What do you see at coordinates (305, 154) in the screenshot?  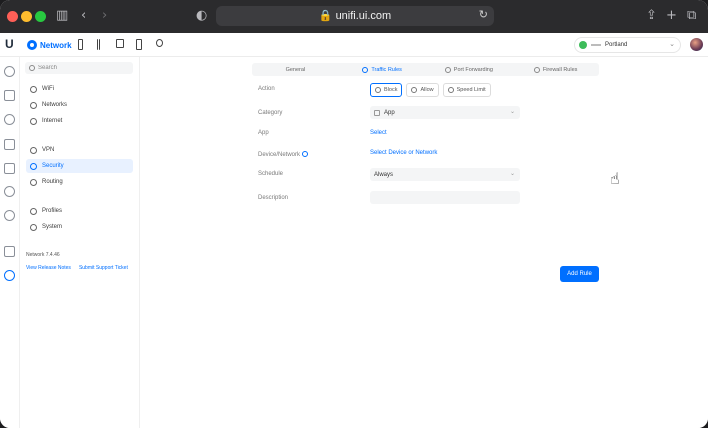 I see `info-icon` at bounding box center [305, 154].